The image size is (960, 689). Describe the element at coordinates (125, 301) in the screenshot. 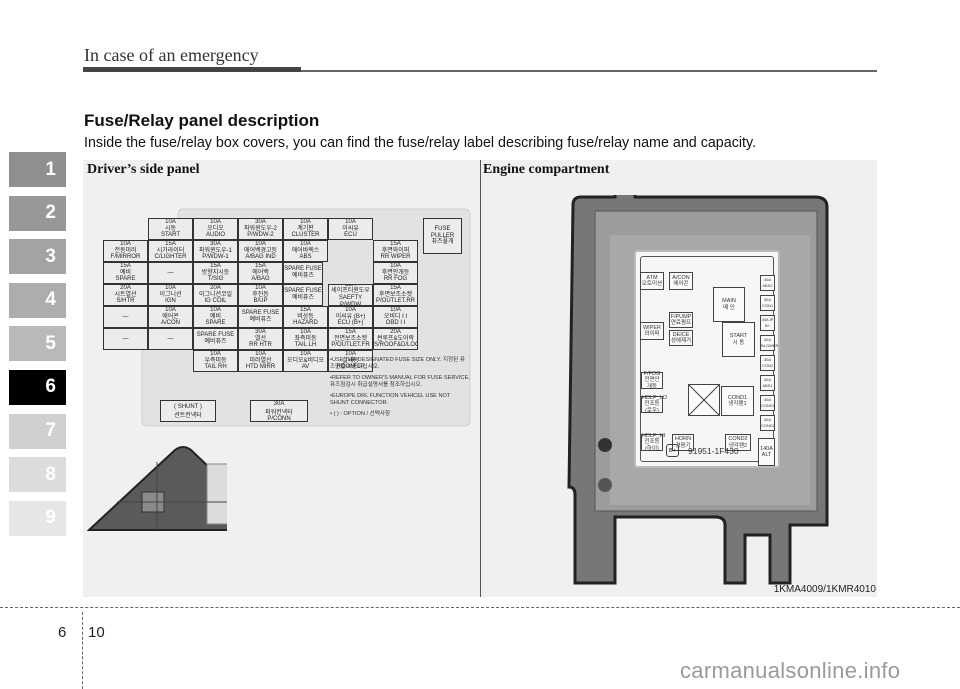

I see `fuse-line: S/HTR` at that location.